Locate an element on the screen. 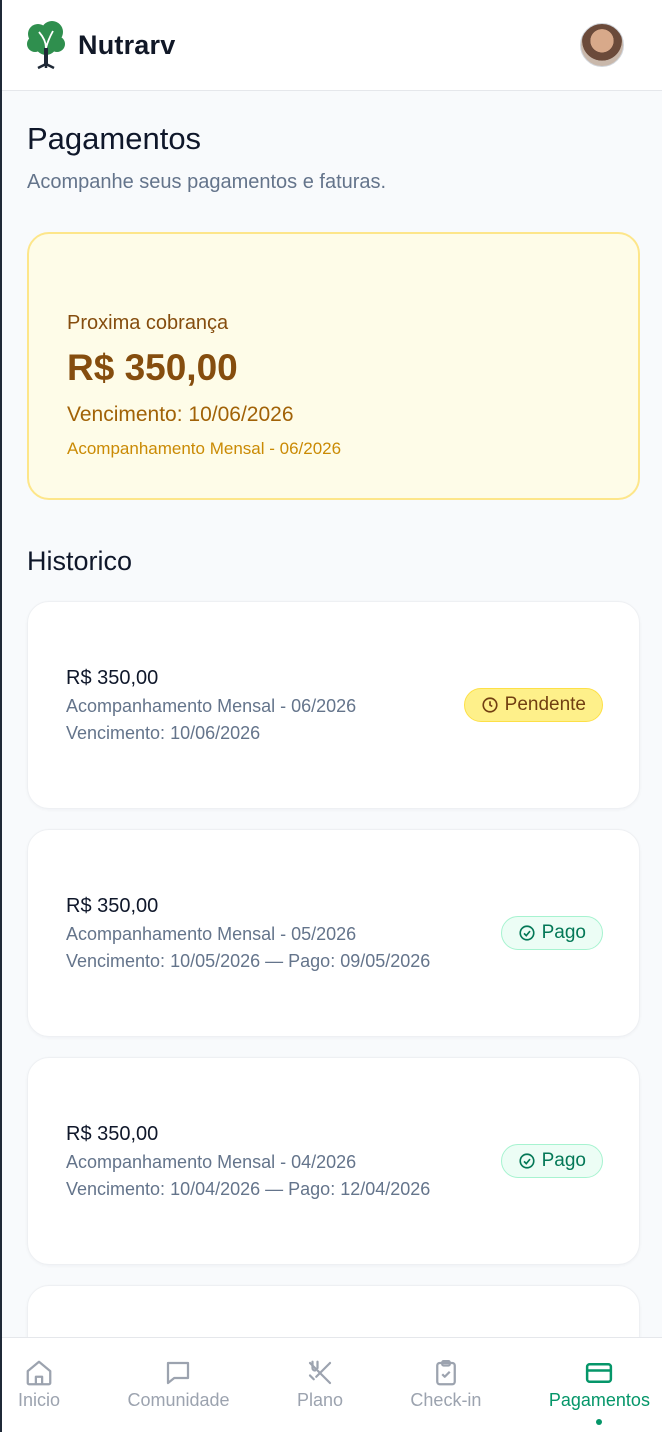 This screenshot has width=662, height=1432. next-charge-due: Vencimento: 10/06/2026 is located at coordinates (180, 414).